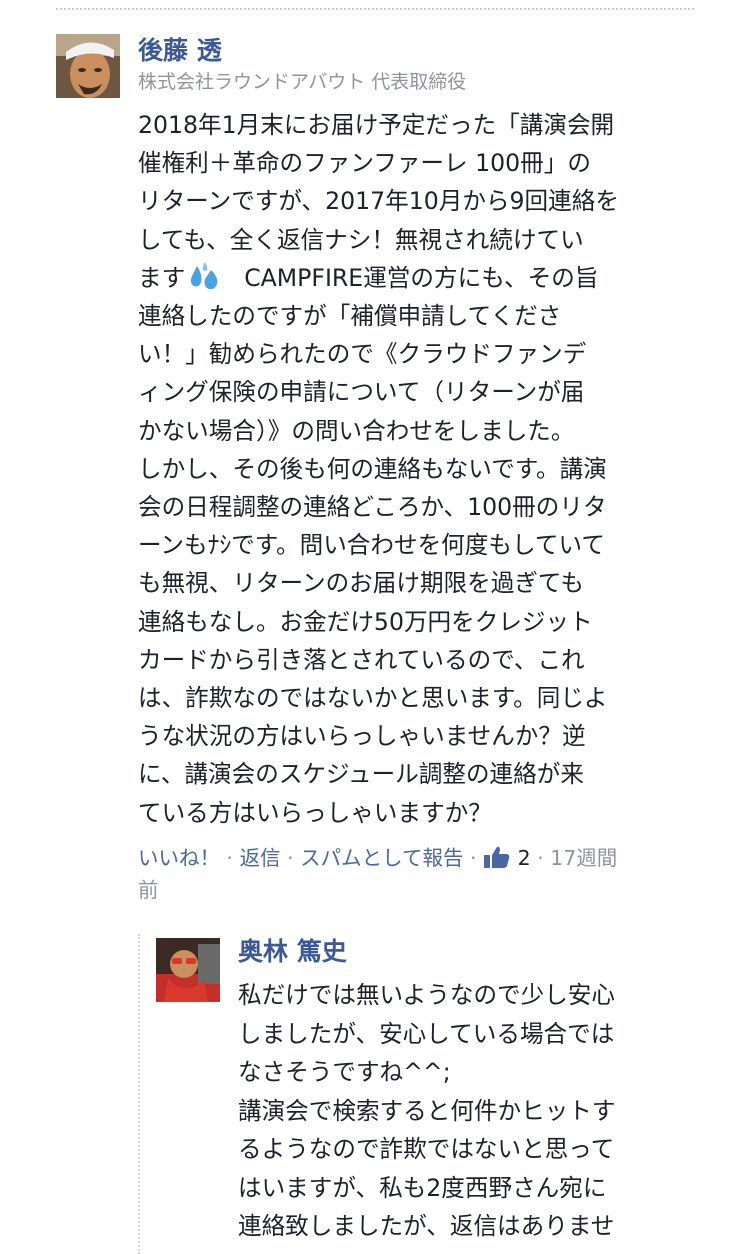 The height and width of the screenshot is (1254, 750). Describe the element at coordinates (468, 952) in the screenshot. I see `reply-author-name: 奥林 篤史` at that location.